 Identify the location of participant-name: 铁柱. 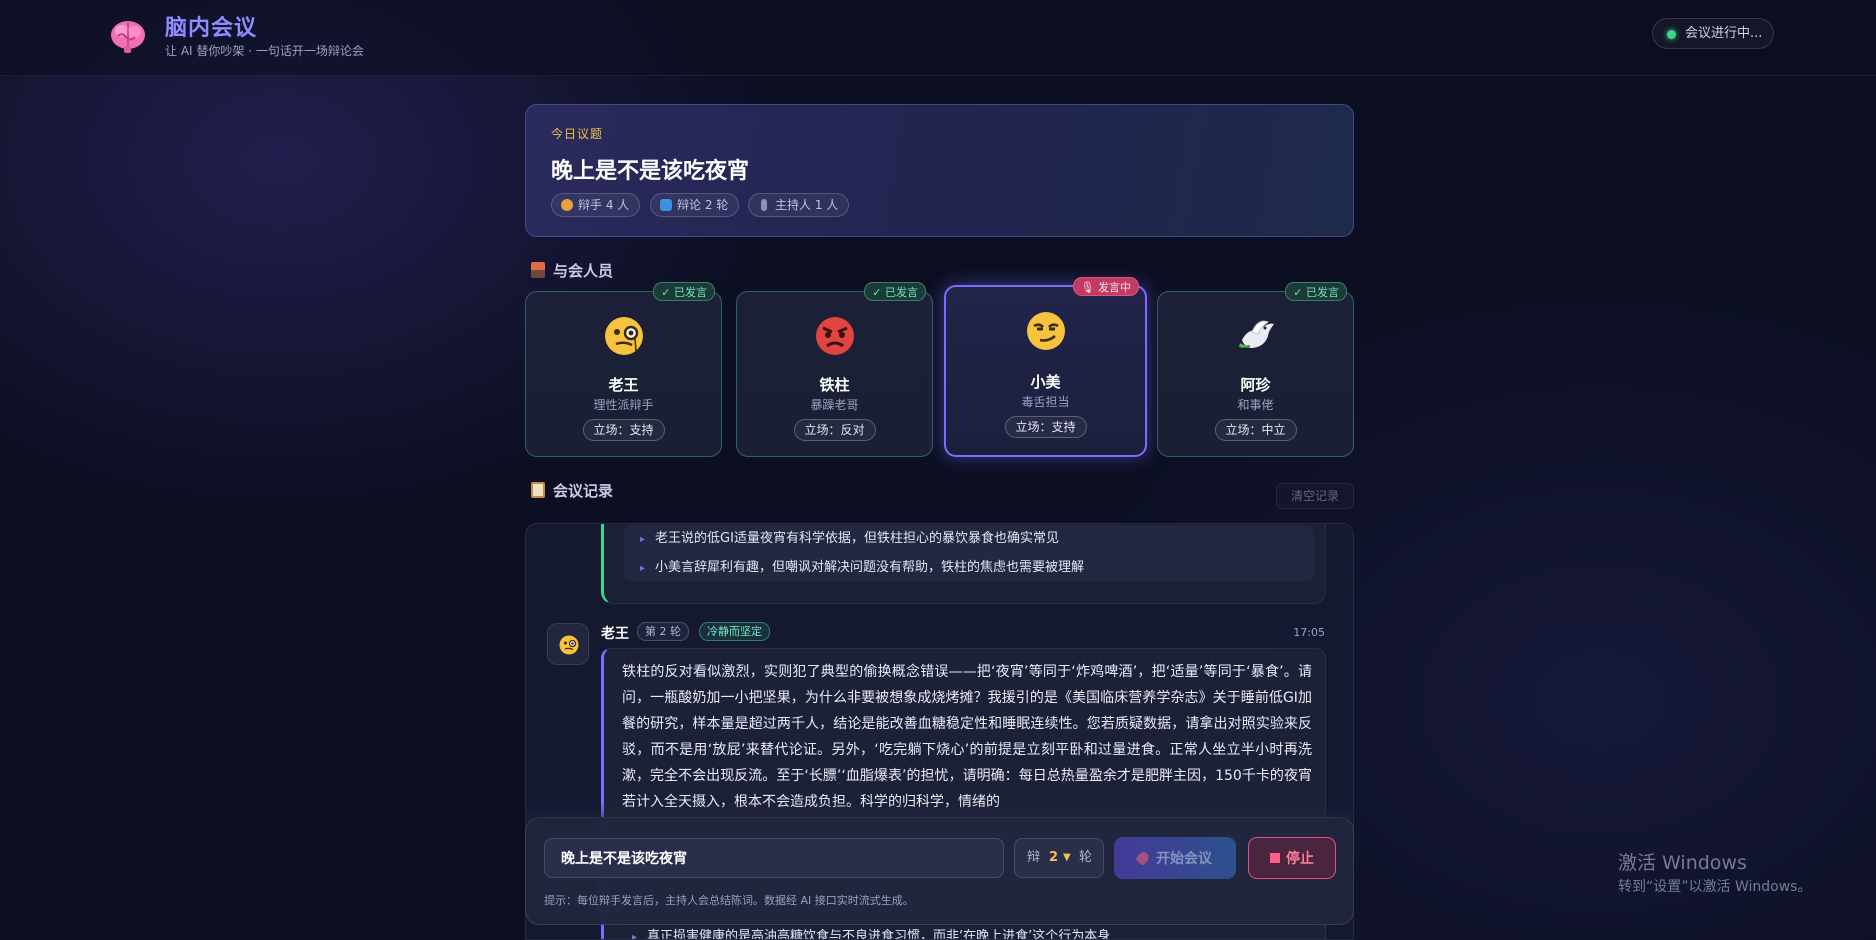
(834, 385).